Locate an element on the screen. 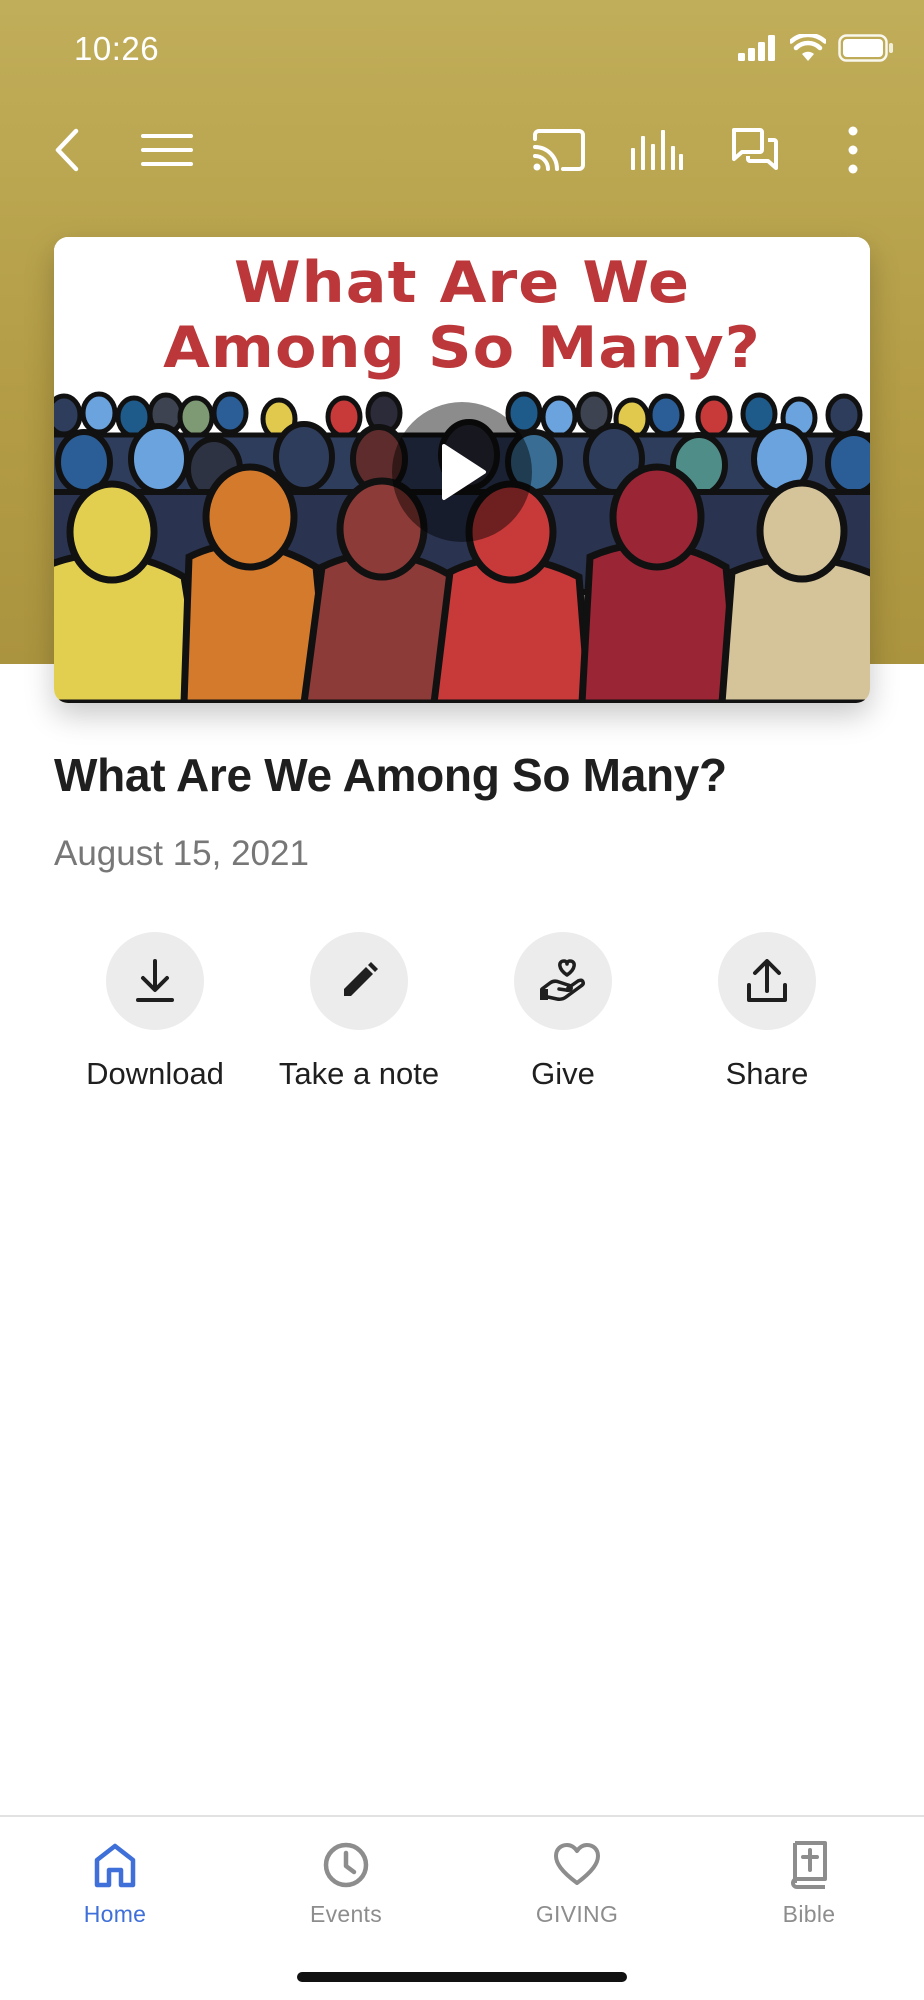 This screenshot has width=924, height=2000. download-label: Download is located at coordinates (155, 1073).